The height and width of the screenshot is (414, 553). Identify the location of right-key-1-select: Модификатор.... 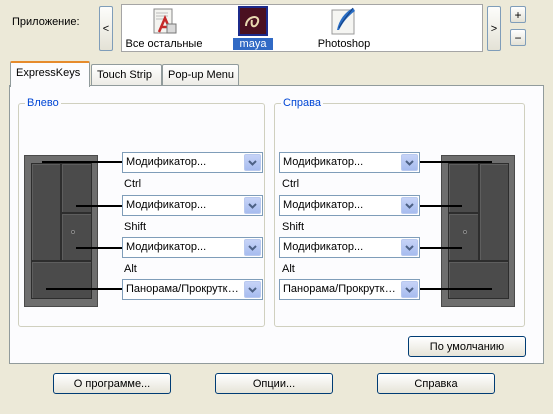
(349, 162).